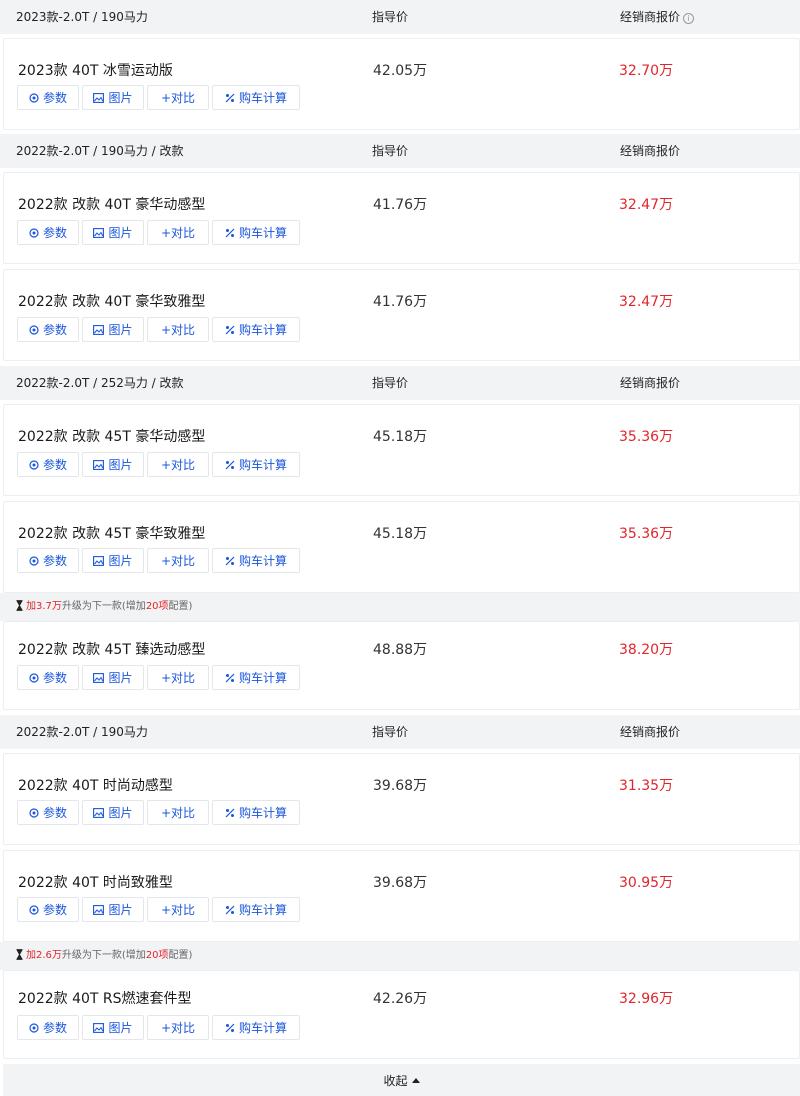 This screenshot has width=800, height=1096. What do you see at coordinates (111, 534) in the screenshot?
I see `model-name: 2022款 改款 45T 豪华致雅型` at bounding box center [111, 534].